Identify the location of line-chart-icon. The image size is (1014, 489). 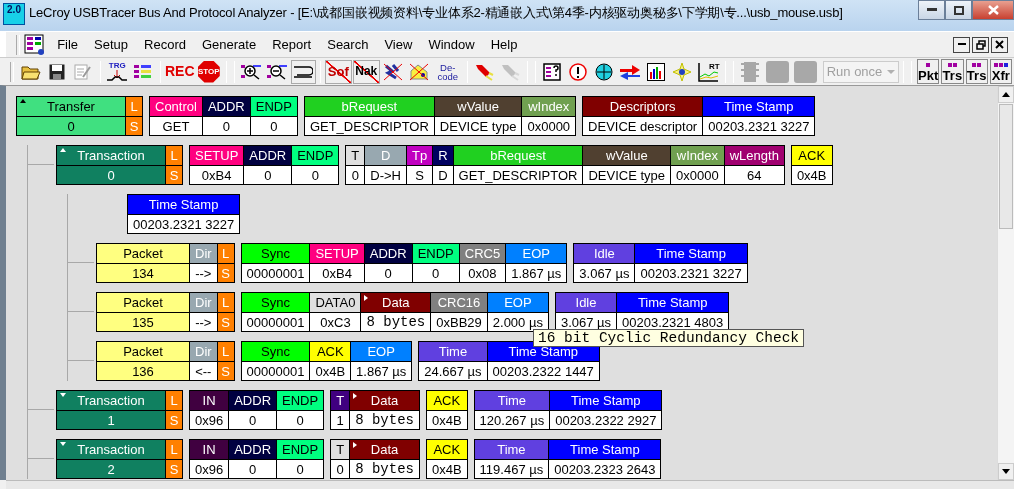
(708, 71).